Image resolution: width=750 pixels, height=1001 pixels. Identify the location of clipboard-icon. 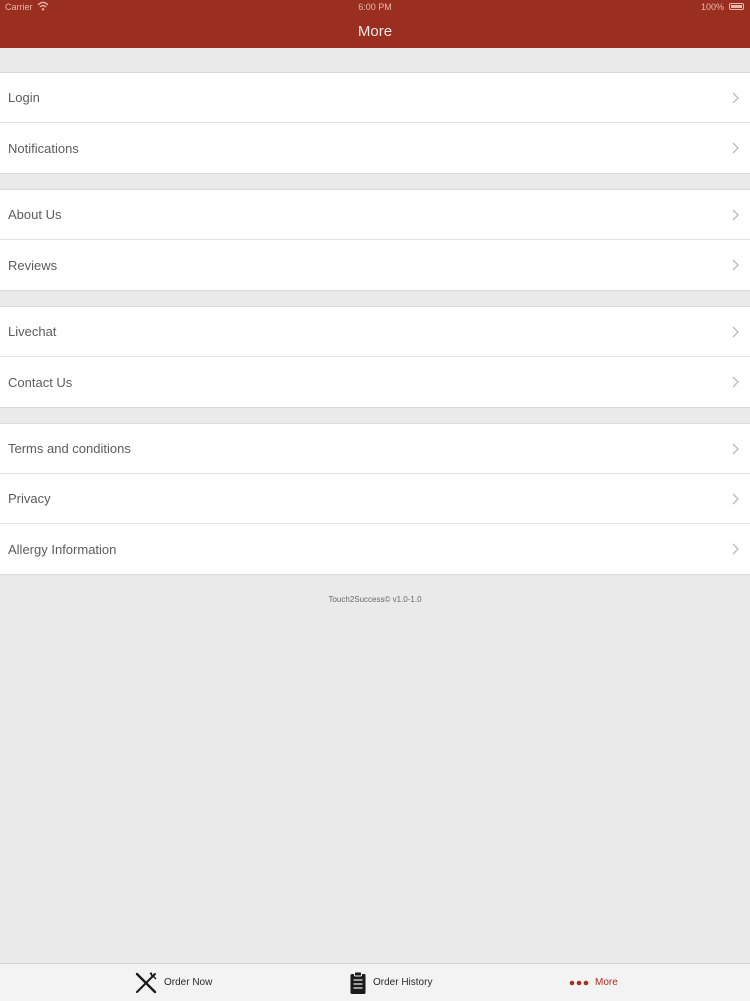
(358, 983).